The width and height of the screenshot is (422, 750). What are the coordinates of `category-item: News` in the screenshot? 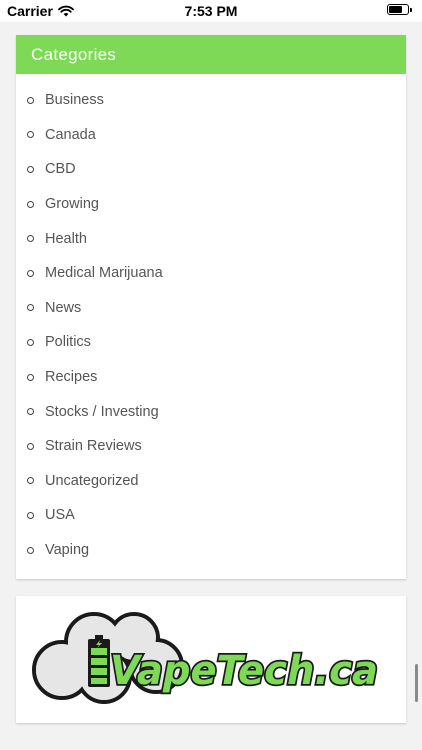 It's located at (211, 308).